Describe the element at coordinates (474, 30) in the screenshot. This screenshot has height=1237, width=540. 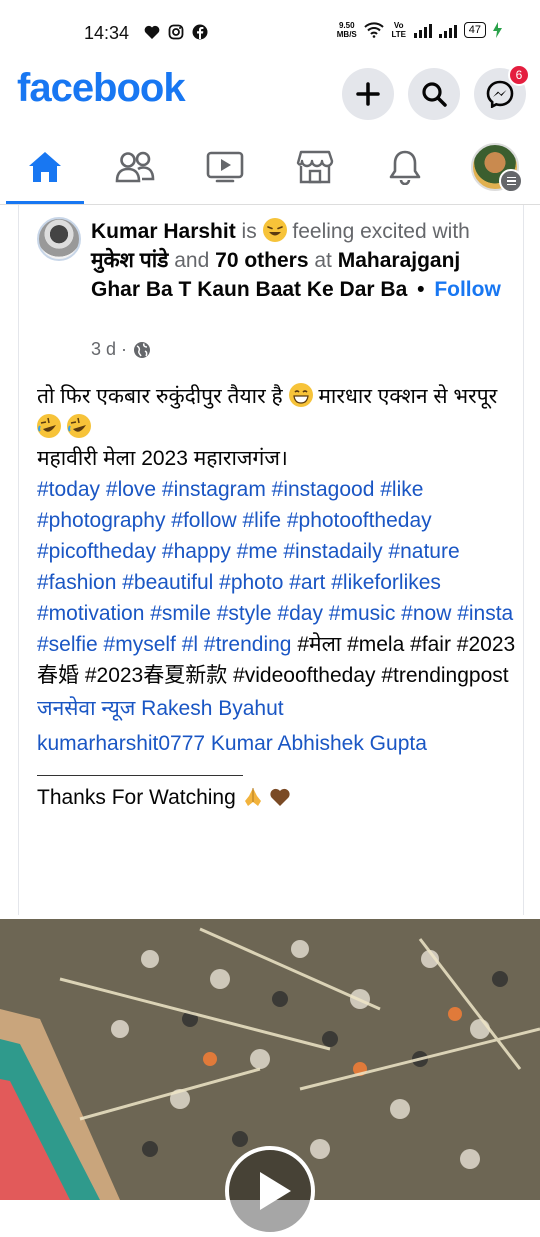
I see `battery-icon: 47` at that location.